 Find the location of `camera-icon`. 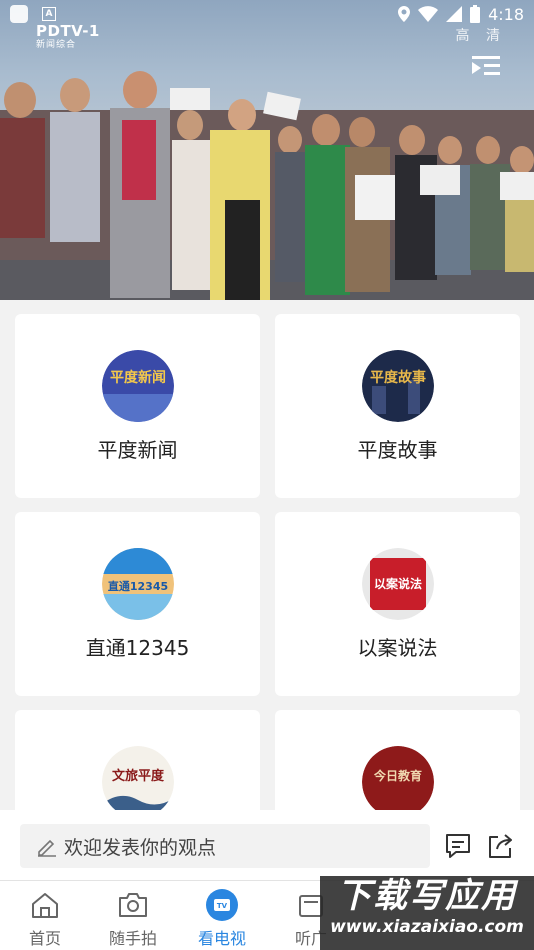

camera-icon is located at coordinates (133, 905).